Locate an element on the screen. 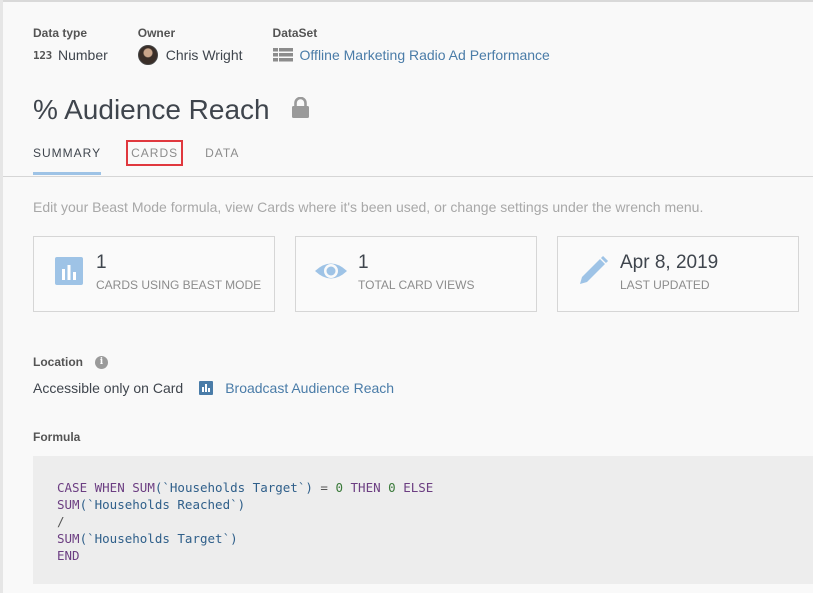 The width and height of the screenshot is (813, 593). cards-using-label: CARDS USING BEAST MODE is located at coordinates (179, 285).